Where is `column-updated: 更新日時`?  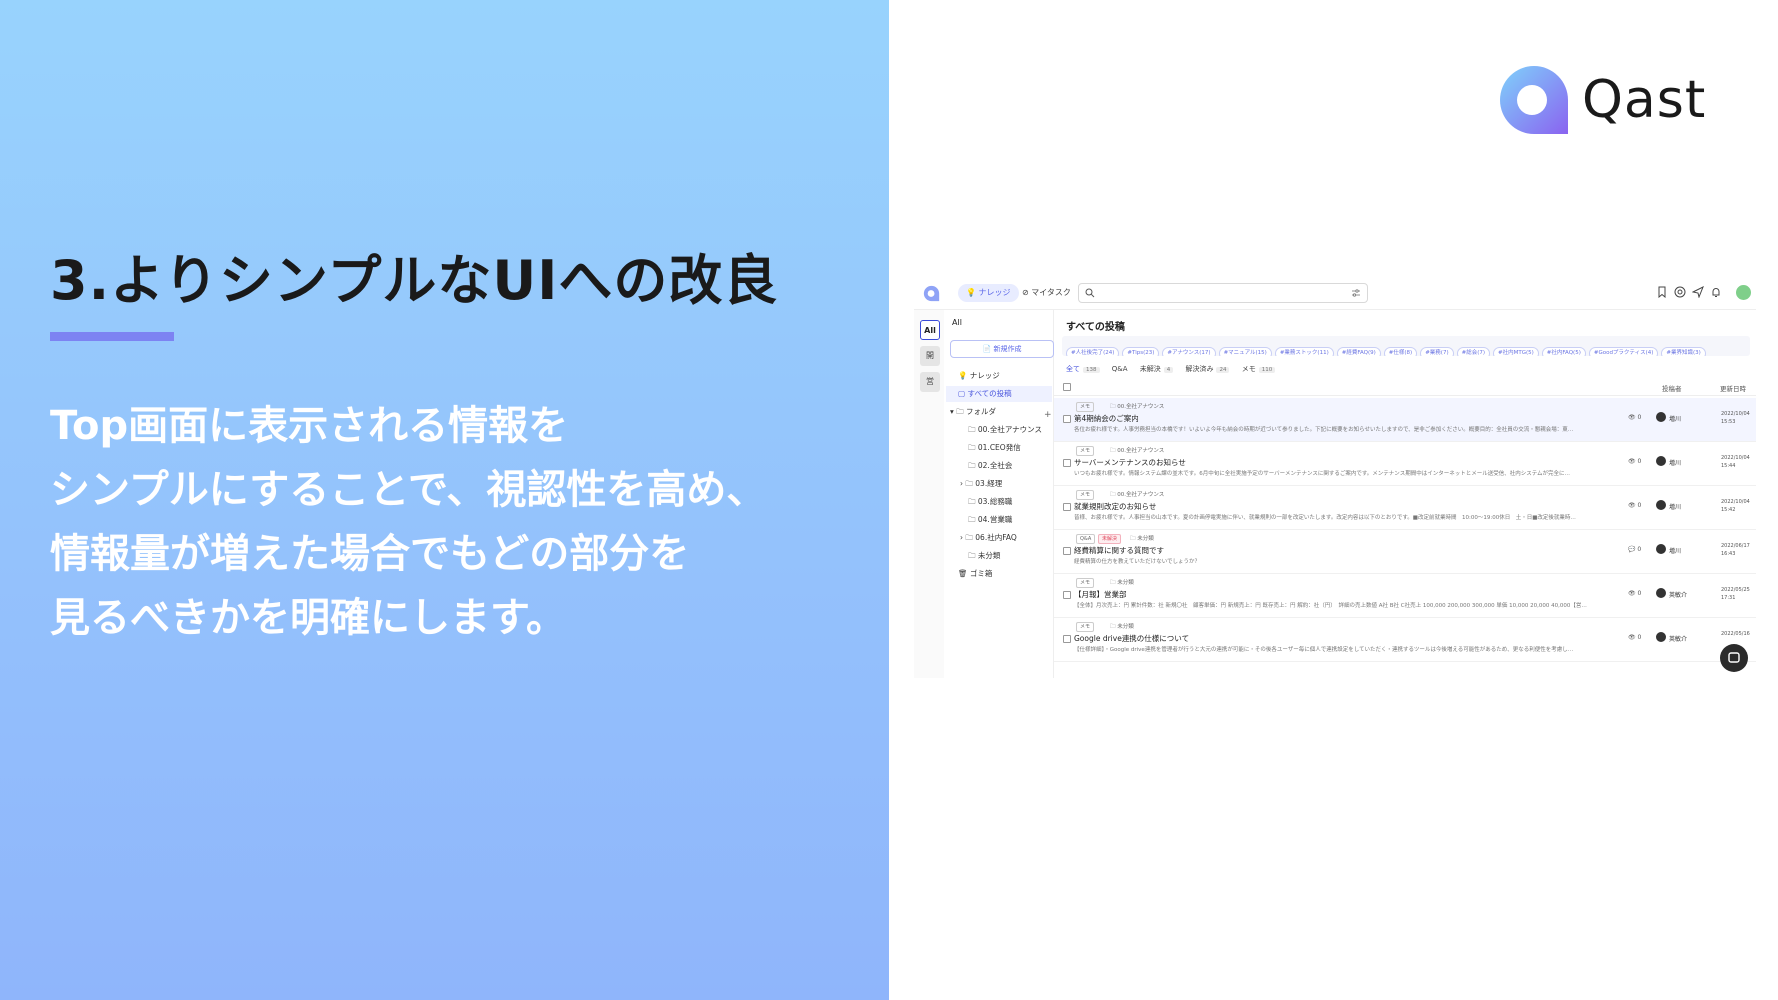
column-updated: 更新日時 is located at coordinates (1733, 388).